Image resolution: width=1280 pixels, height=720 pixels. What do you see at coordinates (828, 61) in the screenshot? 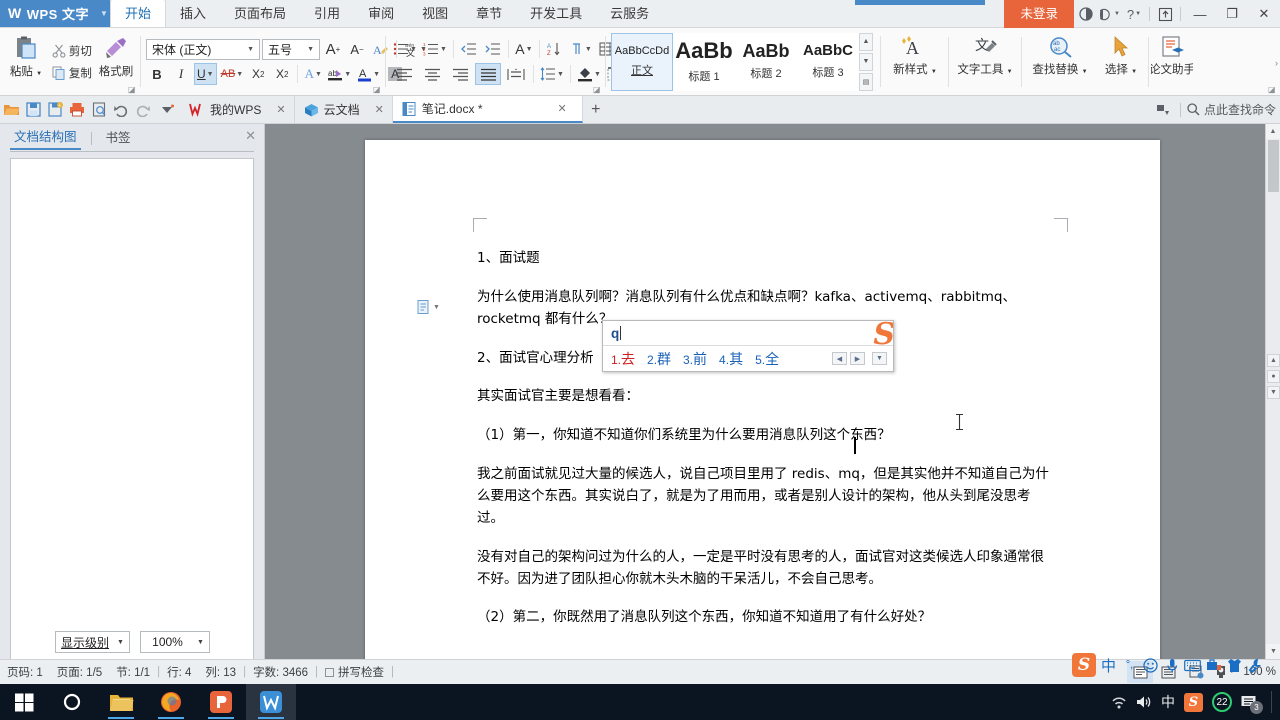
I see `style-item-heading3: AaBbC 标题 3` at bounding box center [828, 61].